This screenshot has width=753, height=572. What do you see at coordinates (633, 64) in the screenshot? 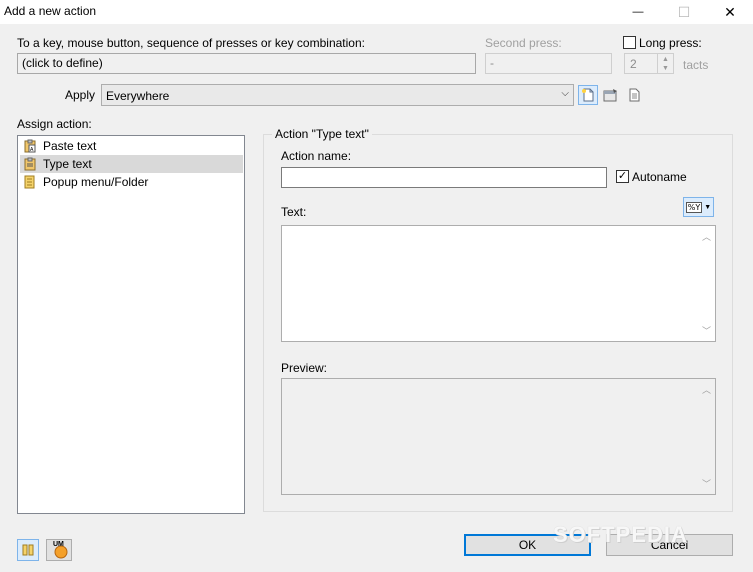
I see `long-press-value: 2` at bounding box center [633, 64].